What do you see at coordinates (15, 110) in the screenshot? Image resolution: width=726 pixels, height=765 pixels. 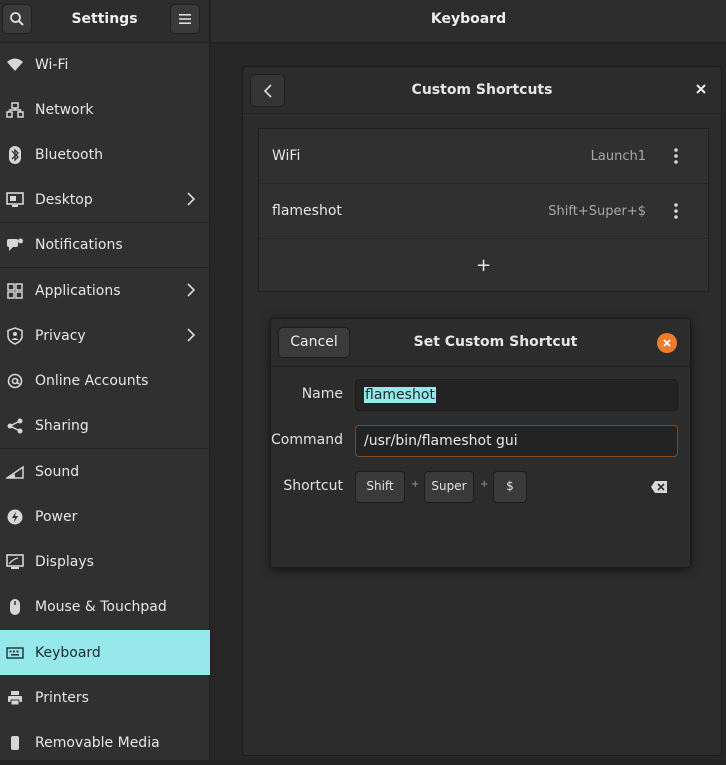 I see `network-icon` at bounding box center [15, 110].